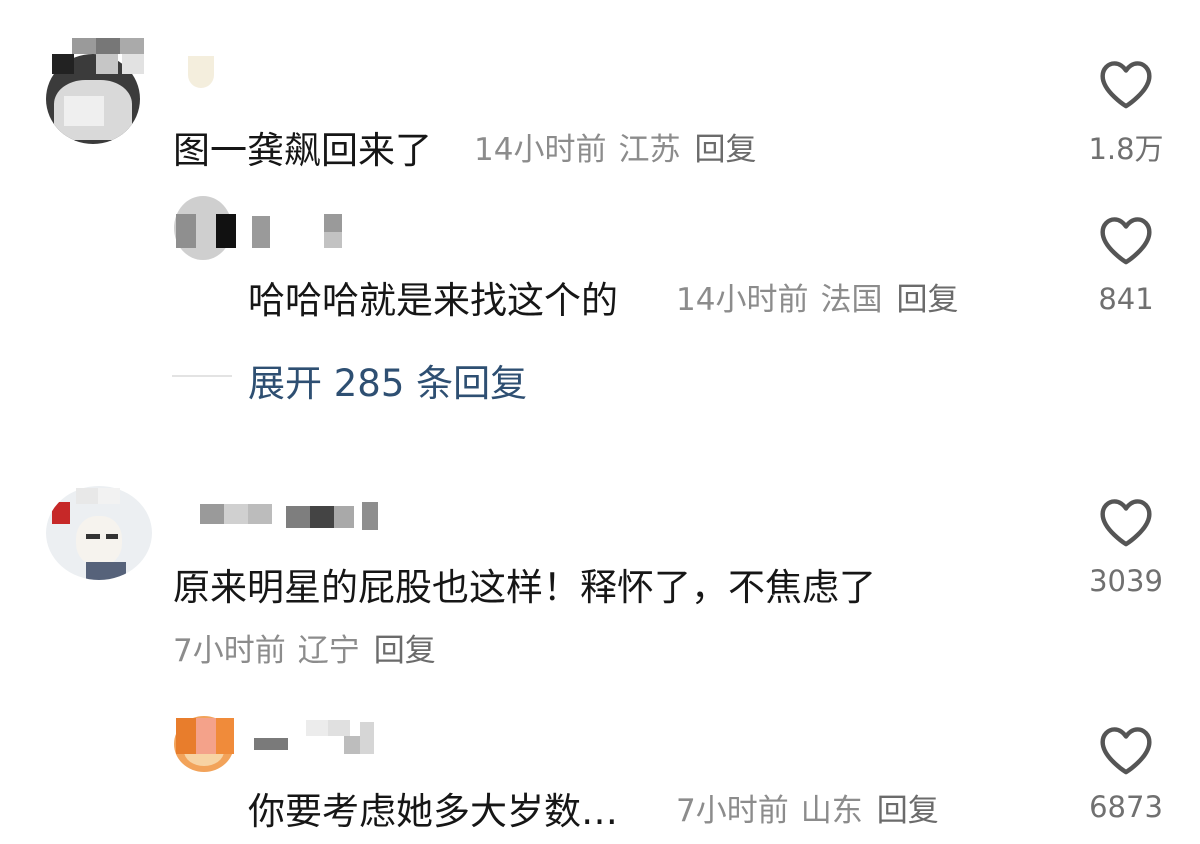 This screenshot has width=1200, height=844. Describe the element at coordinates (851, 300) in the screenshot. I see `comment-location: 法国` at that location.